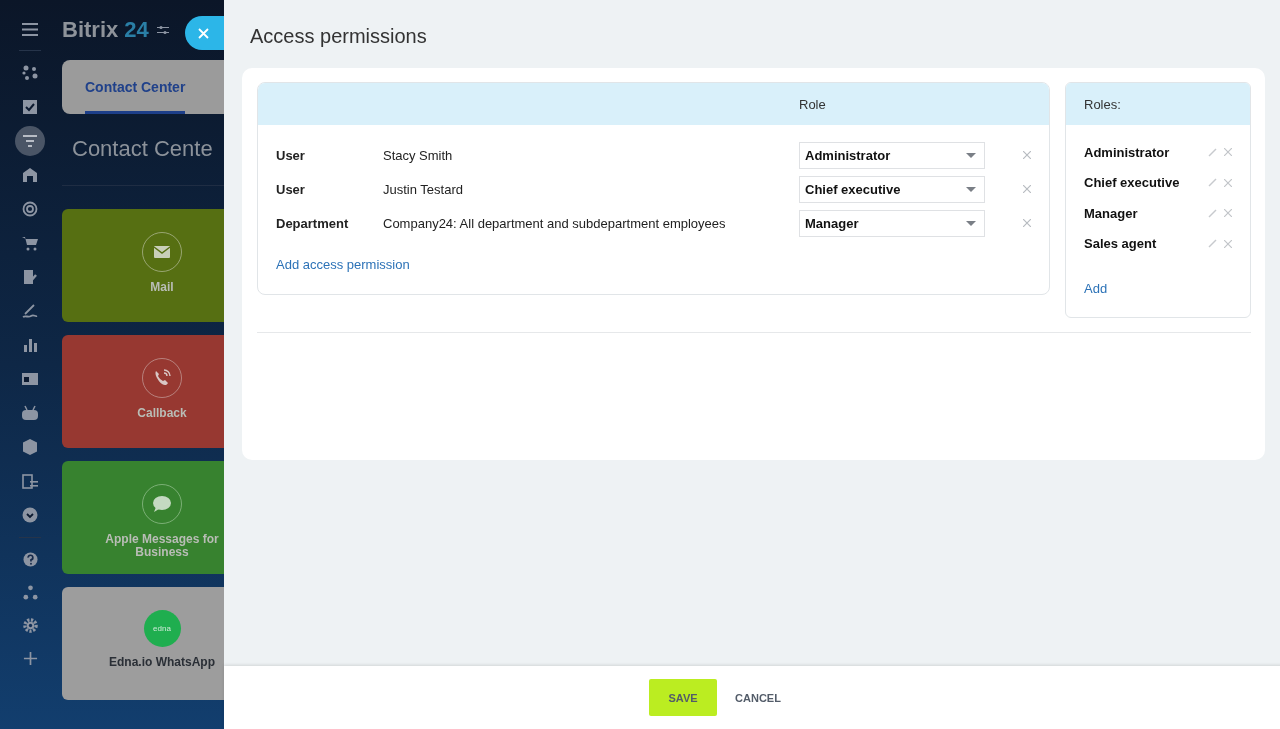 The width and height of the screenshot is (1280, 729). I want to click on tile-label: Edna.io WhatsApp, so click(162, 662).